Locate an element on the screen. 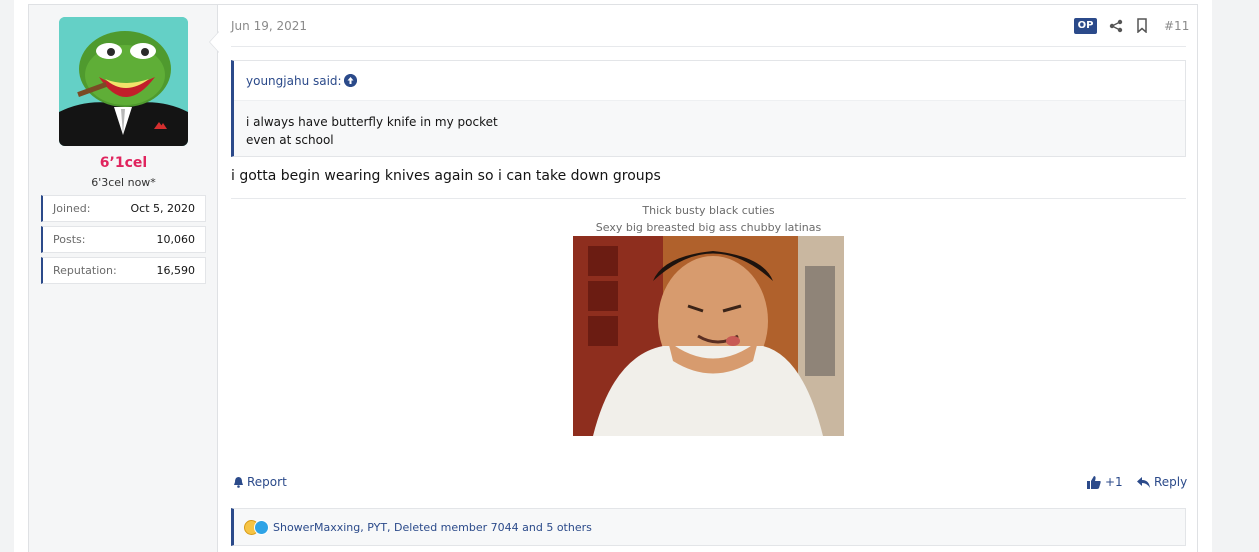 The width and height of the screenshot is (1259, 552). username: 6’1cel is located at coordinates (123, 163).